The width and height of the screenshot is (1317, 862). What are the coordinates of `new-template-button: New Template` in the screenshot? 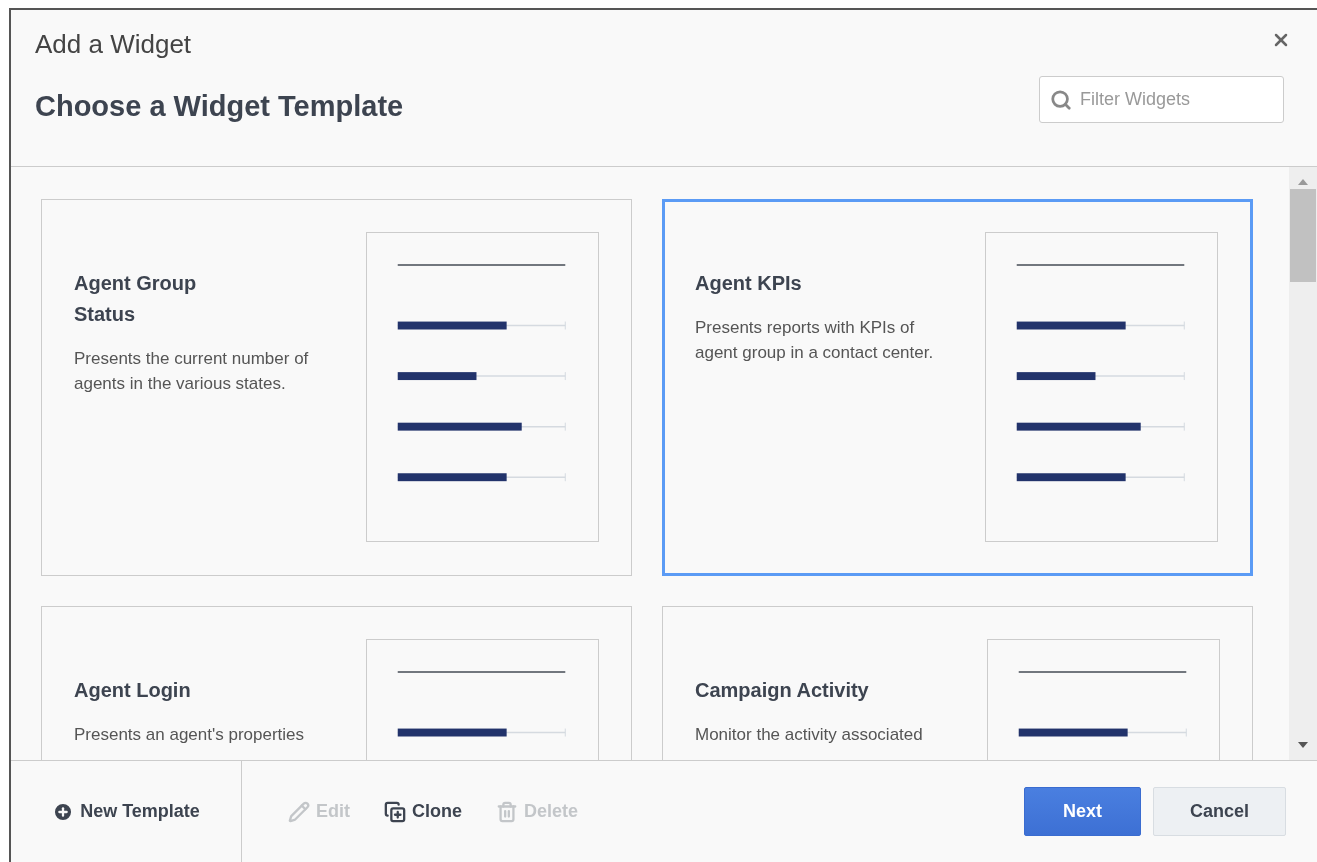 It's located at (126, 811).